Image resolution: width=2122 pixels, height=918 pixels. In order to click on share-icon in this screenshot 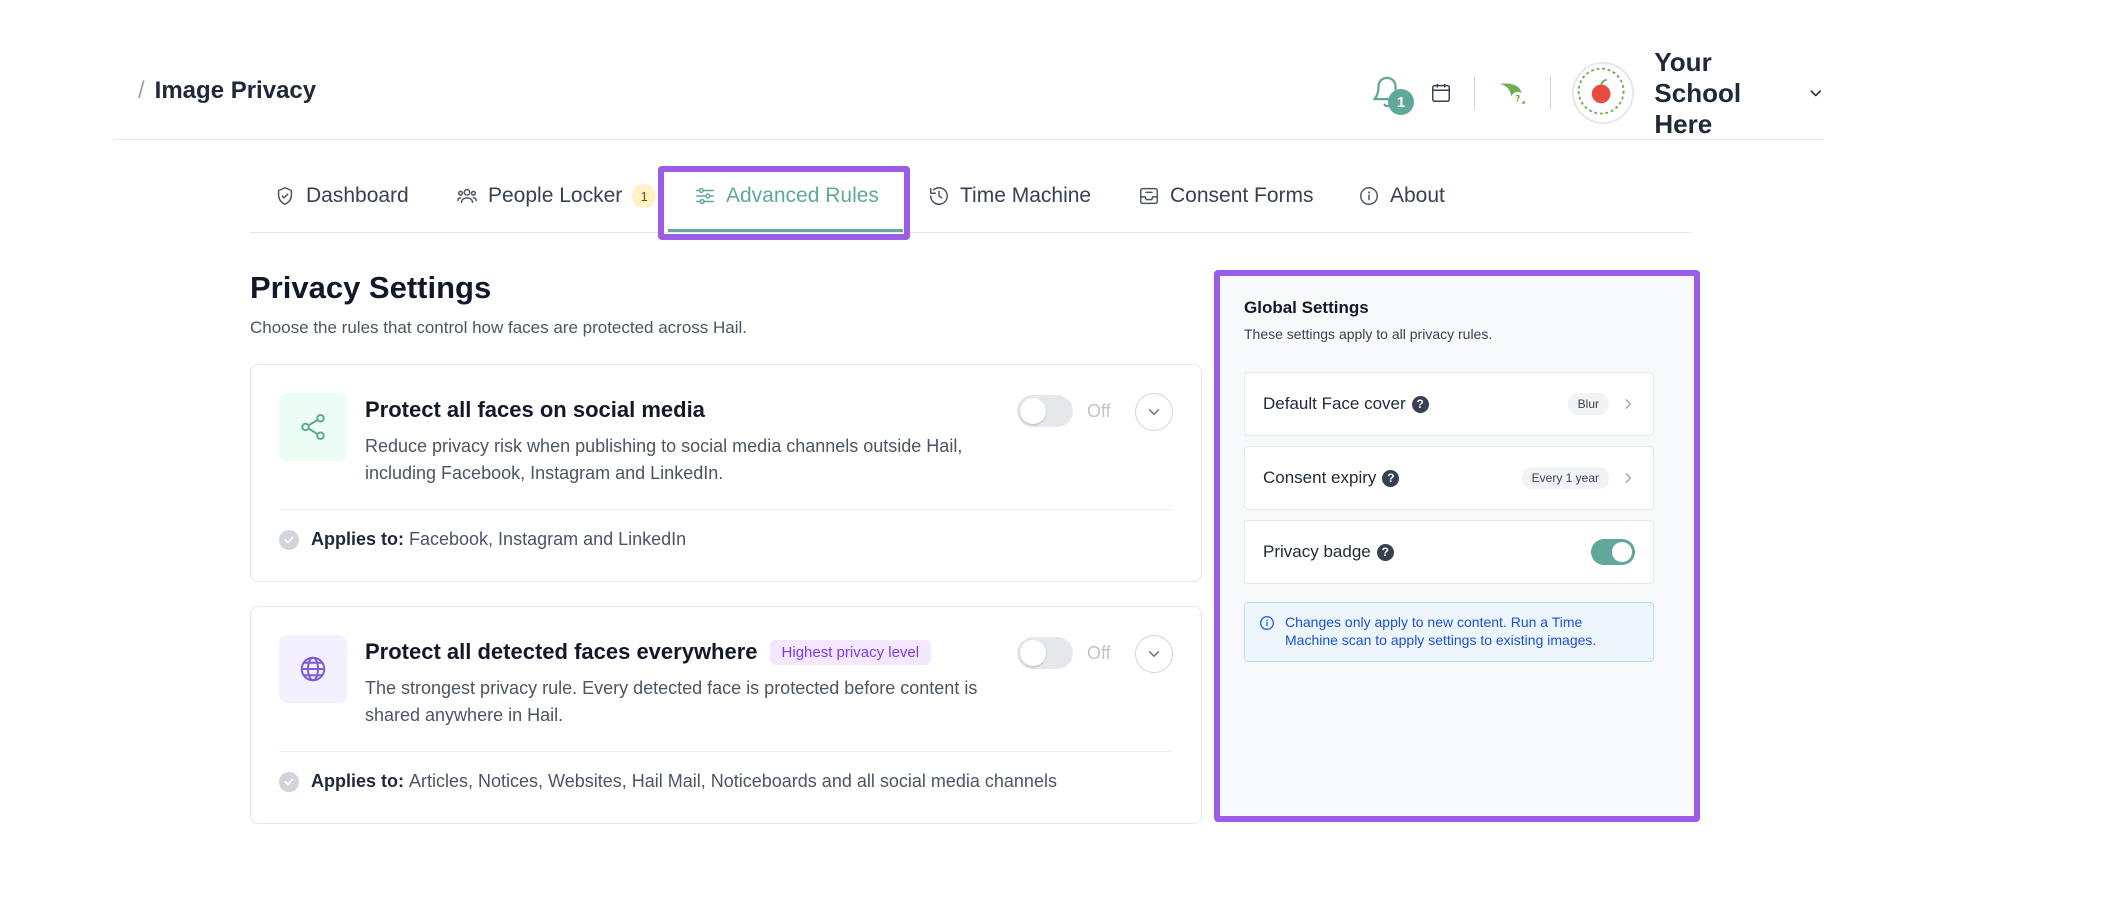, I will do `click(313, 427)`.